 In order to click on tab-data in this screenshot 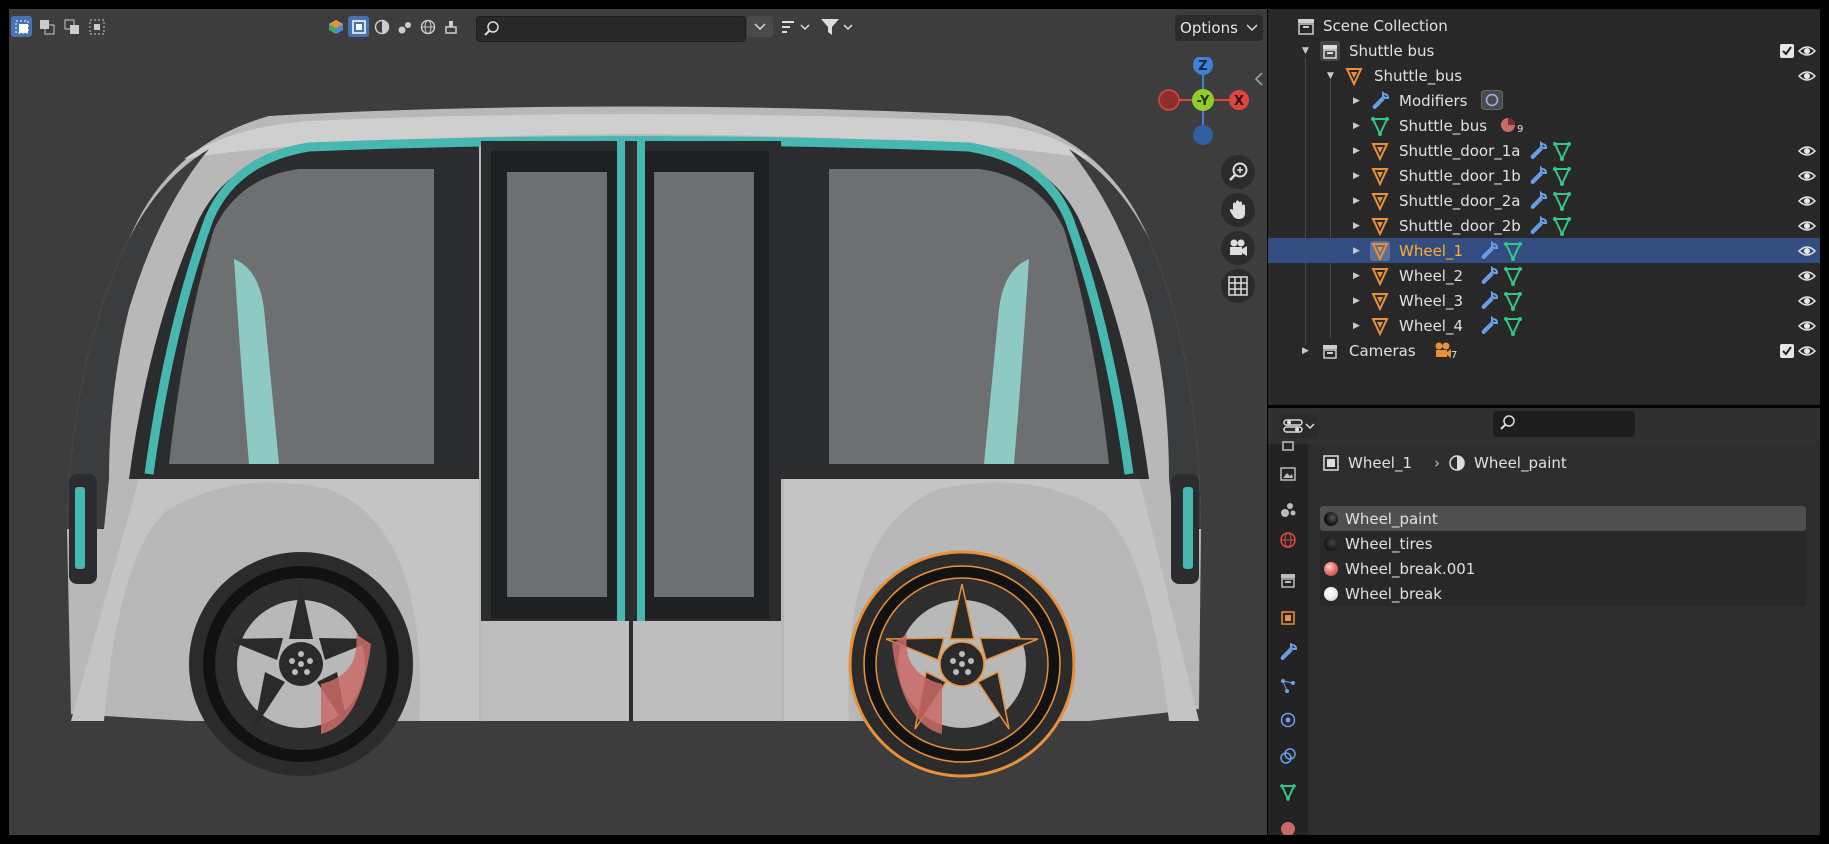, I will do `click(1288, 792)`.